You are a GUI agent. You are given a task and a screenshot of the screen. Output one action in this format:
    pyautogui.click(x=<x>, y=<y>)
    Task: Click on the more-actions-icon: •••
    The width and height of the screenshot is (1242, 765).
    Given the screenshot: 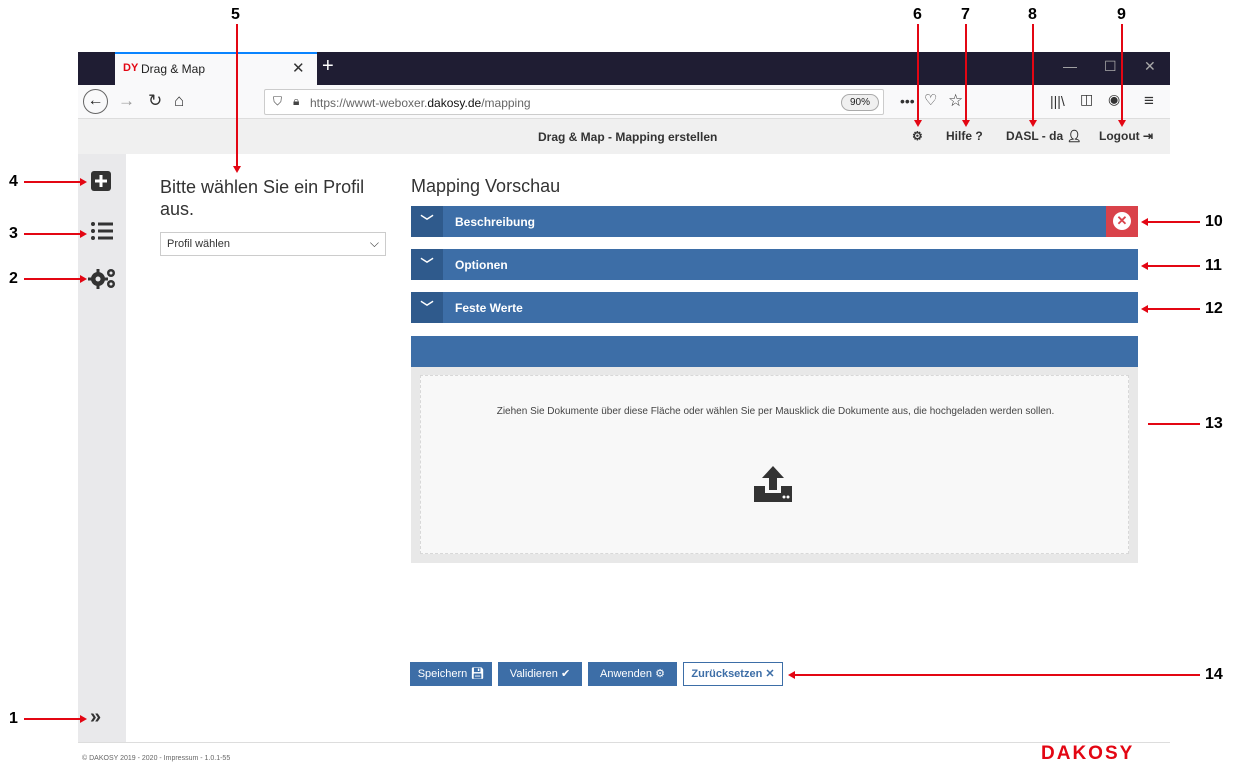 What is the action you would take?
    pyautogui.click(x=907, y=101)
    